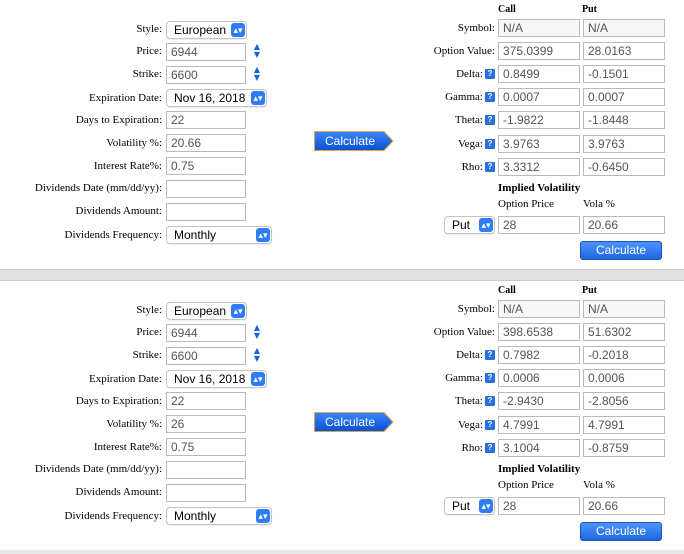 This screenshot has height=554, width=684. What do you see at coordinates (206, 424) in the screenshot?
I see `volatility-input: 26` at bounding box center [206, 424].